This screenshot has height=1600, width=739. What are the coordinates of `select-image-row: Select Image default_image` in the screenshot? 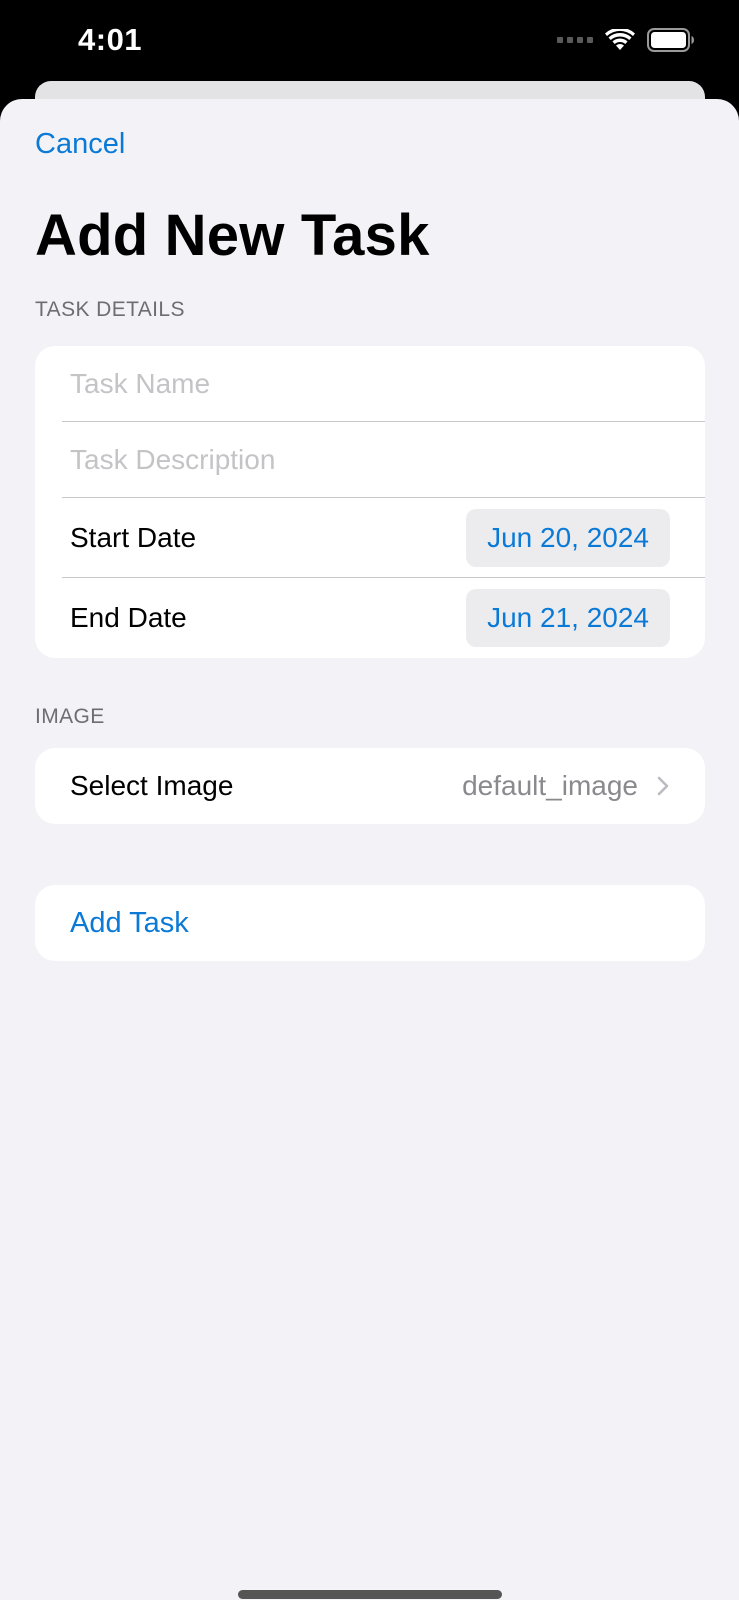 It's located at (370, 786).